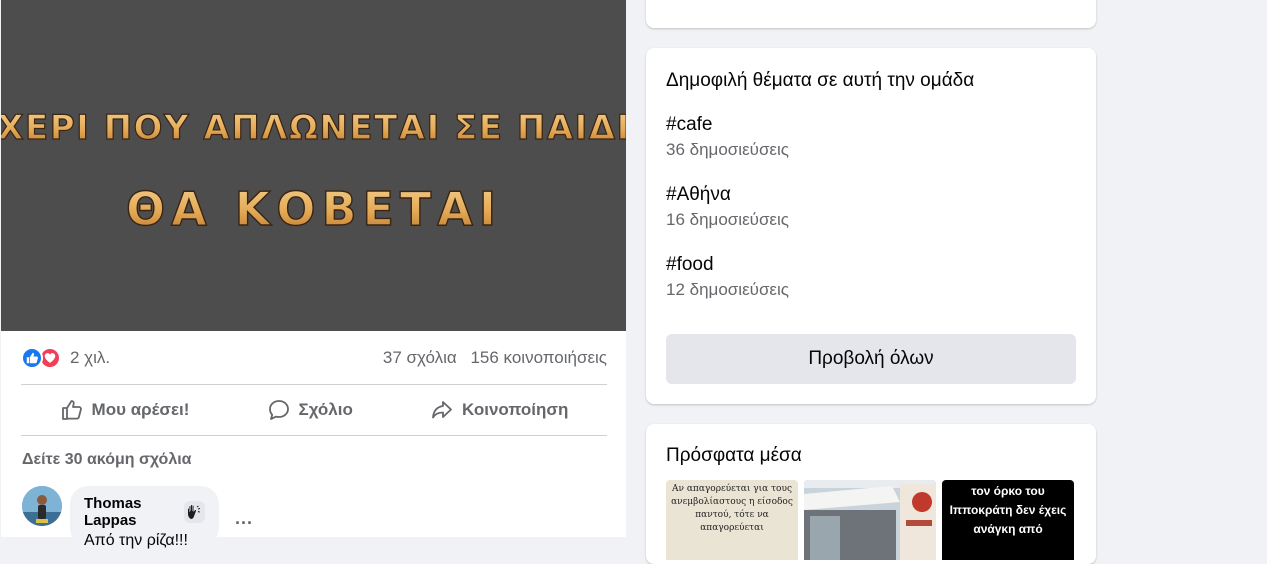 Image resolution: width=1267 pixels, height=564 pixels. What do you see at coordinates (727, 277) in the screenshot?
I see `topic-item: #food 12 δημοσιεύσεις` at bounding box center [727, 277].